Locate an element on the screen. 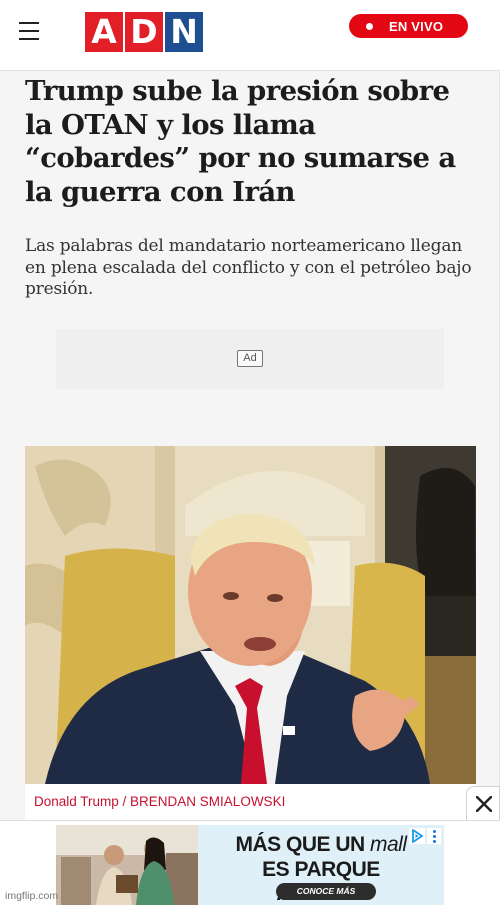 The height and width of the screenshot is (905, 500). close-ad-button is located at coordinates (483, 803).